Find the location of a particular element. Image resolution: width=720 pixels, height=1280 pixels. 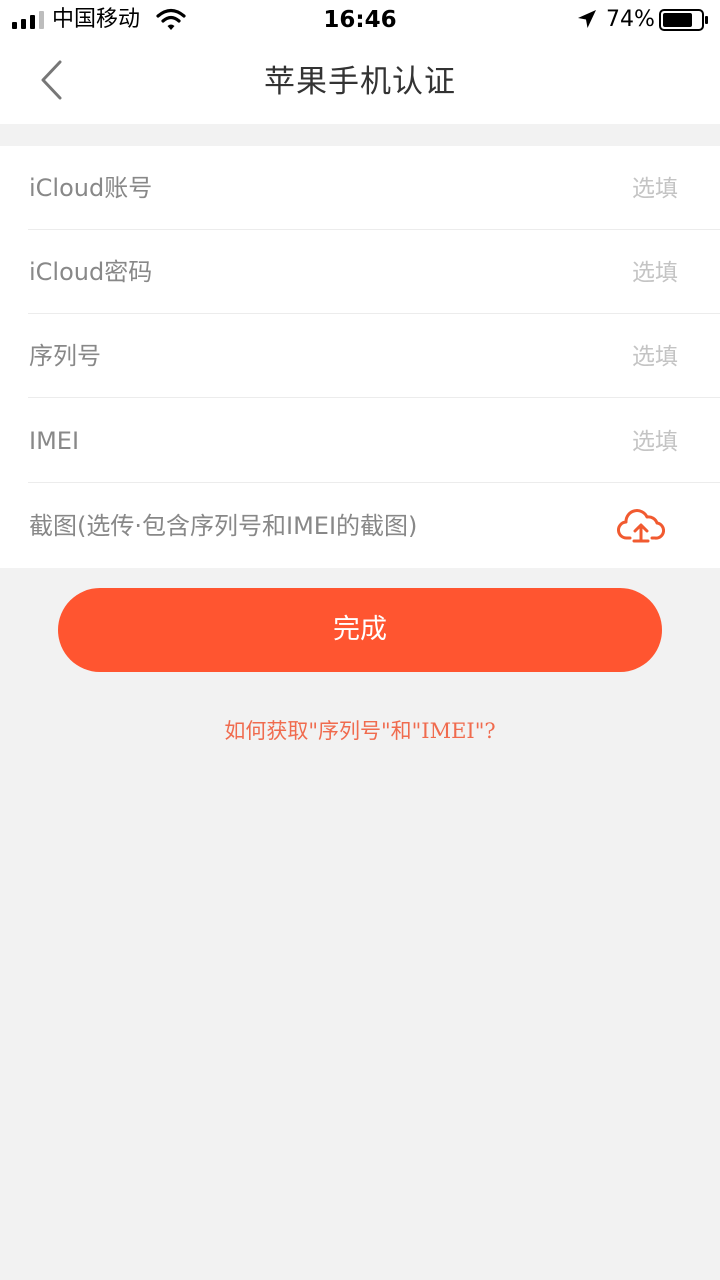

icloud-account-label: iCloud账号 is located at coordinates (91, 188).